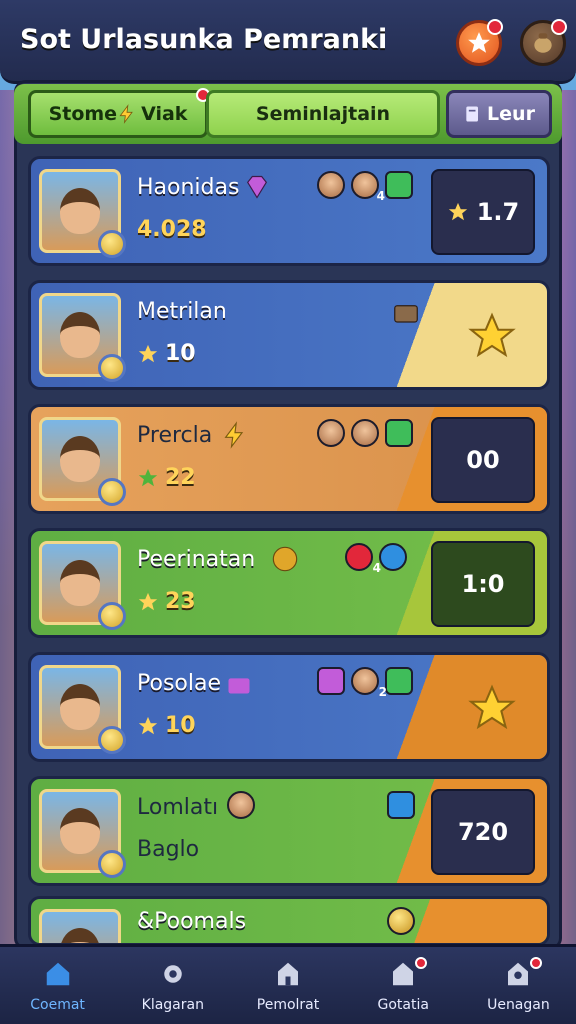 This screenshot has width=576, height=1024. I want to click on score-box: 1.7, so click(483, 212).